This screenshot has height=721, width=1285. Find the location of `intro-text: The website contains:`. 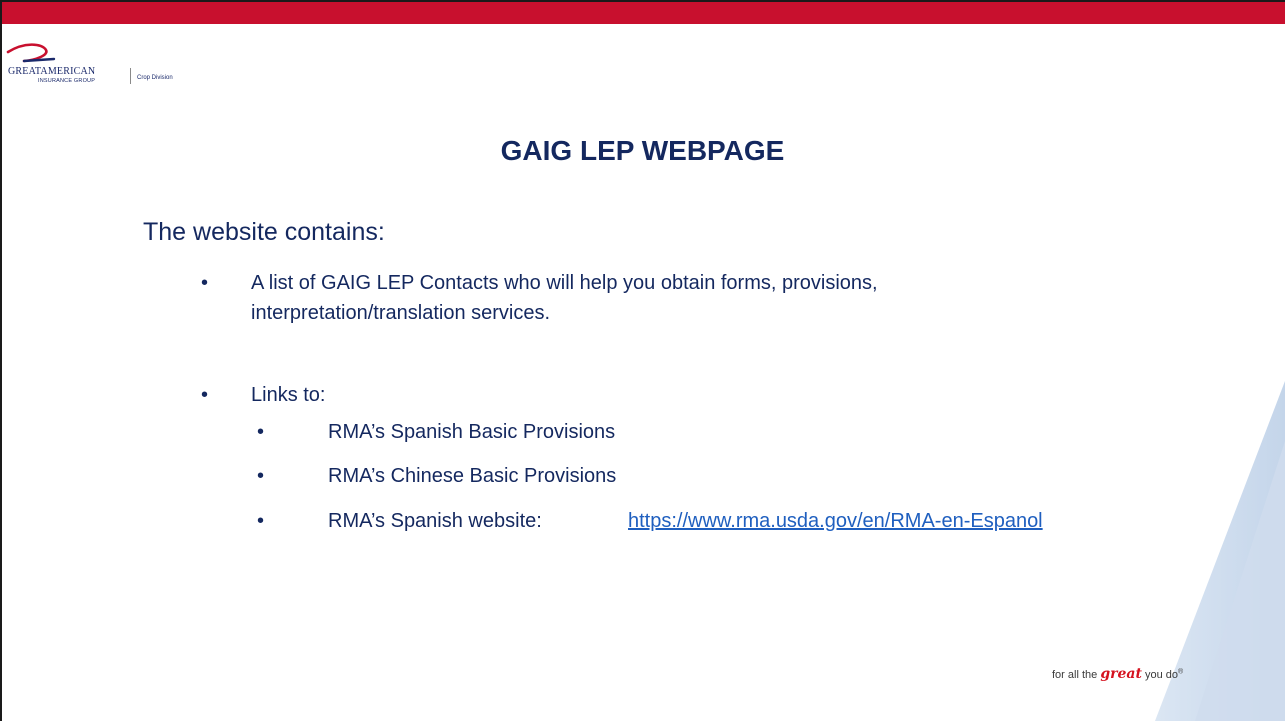

intro-text: The website contains: is located at coordinates (264, 232).